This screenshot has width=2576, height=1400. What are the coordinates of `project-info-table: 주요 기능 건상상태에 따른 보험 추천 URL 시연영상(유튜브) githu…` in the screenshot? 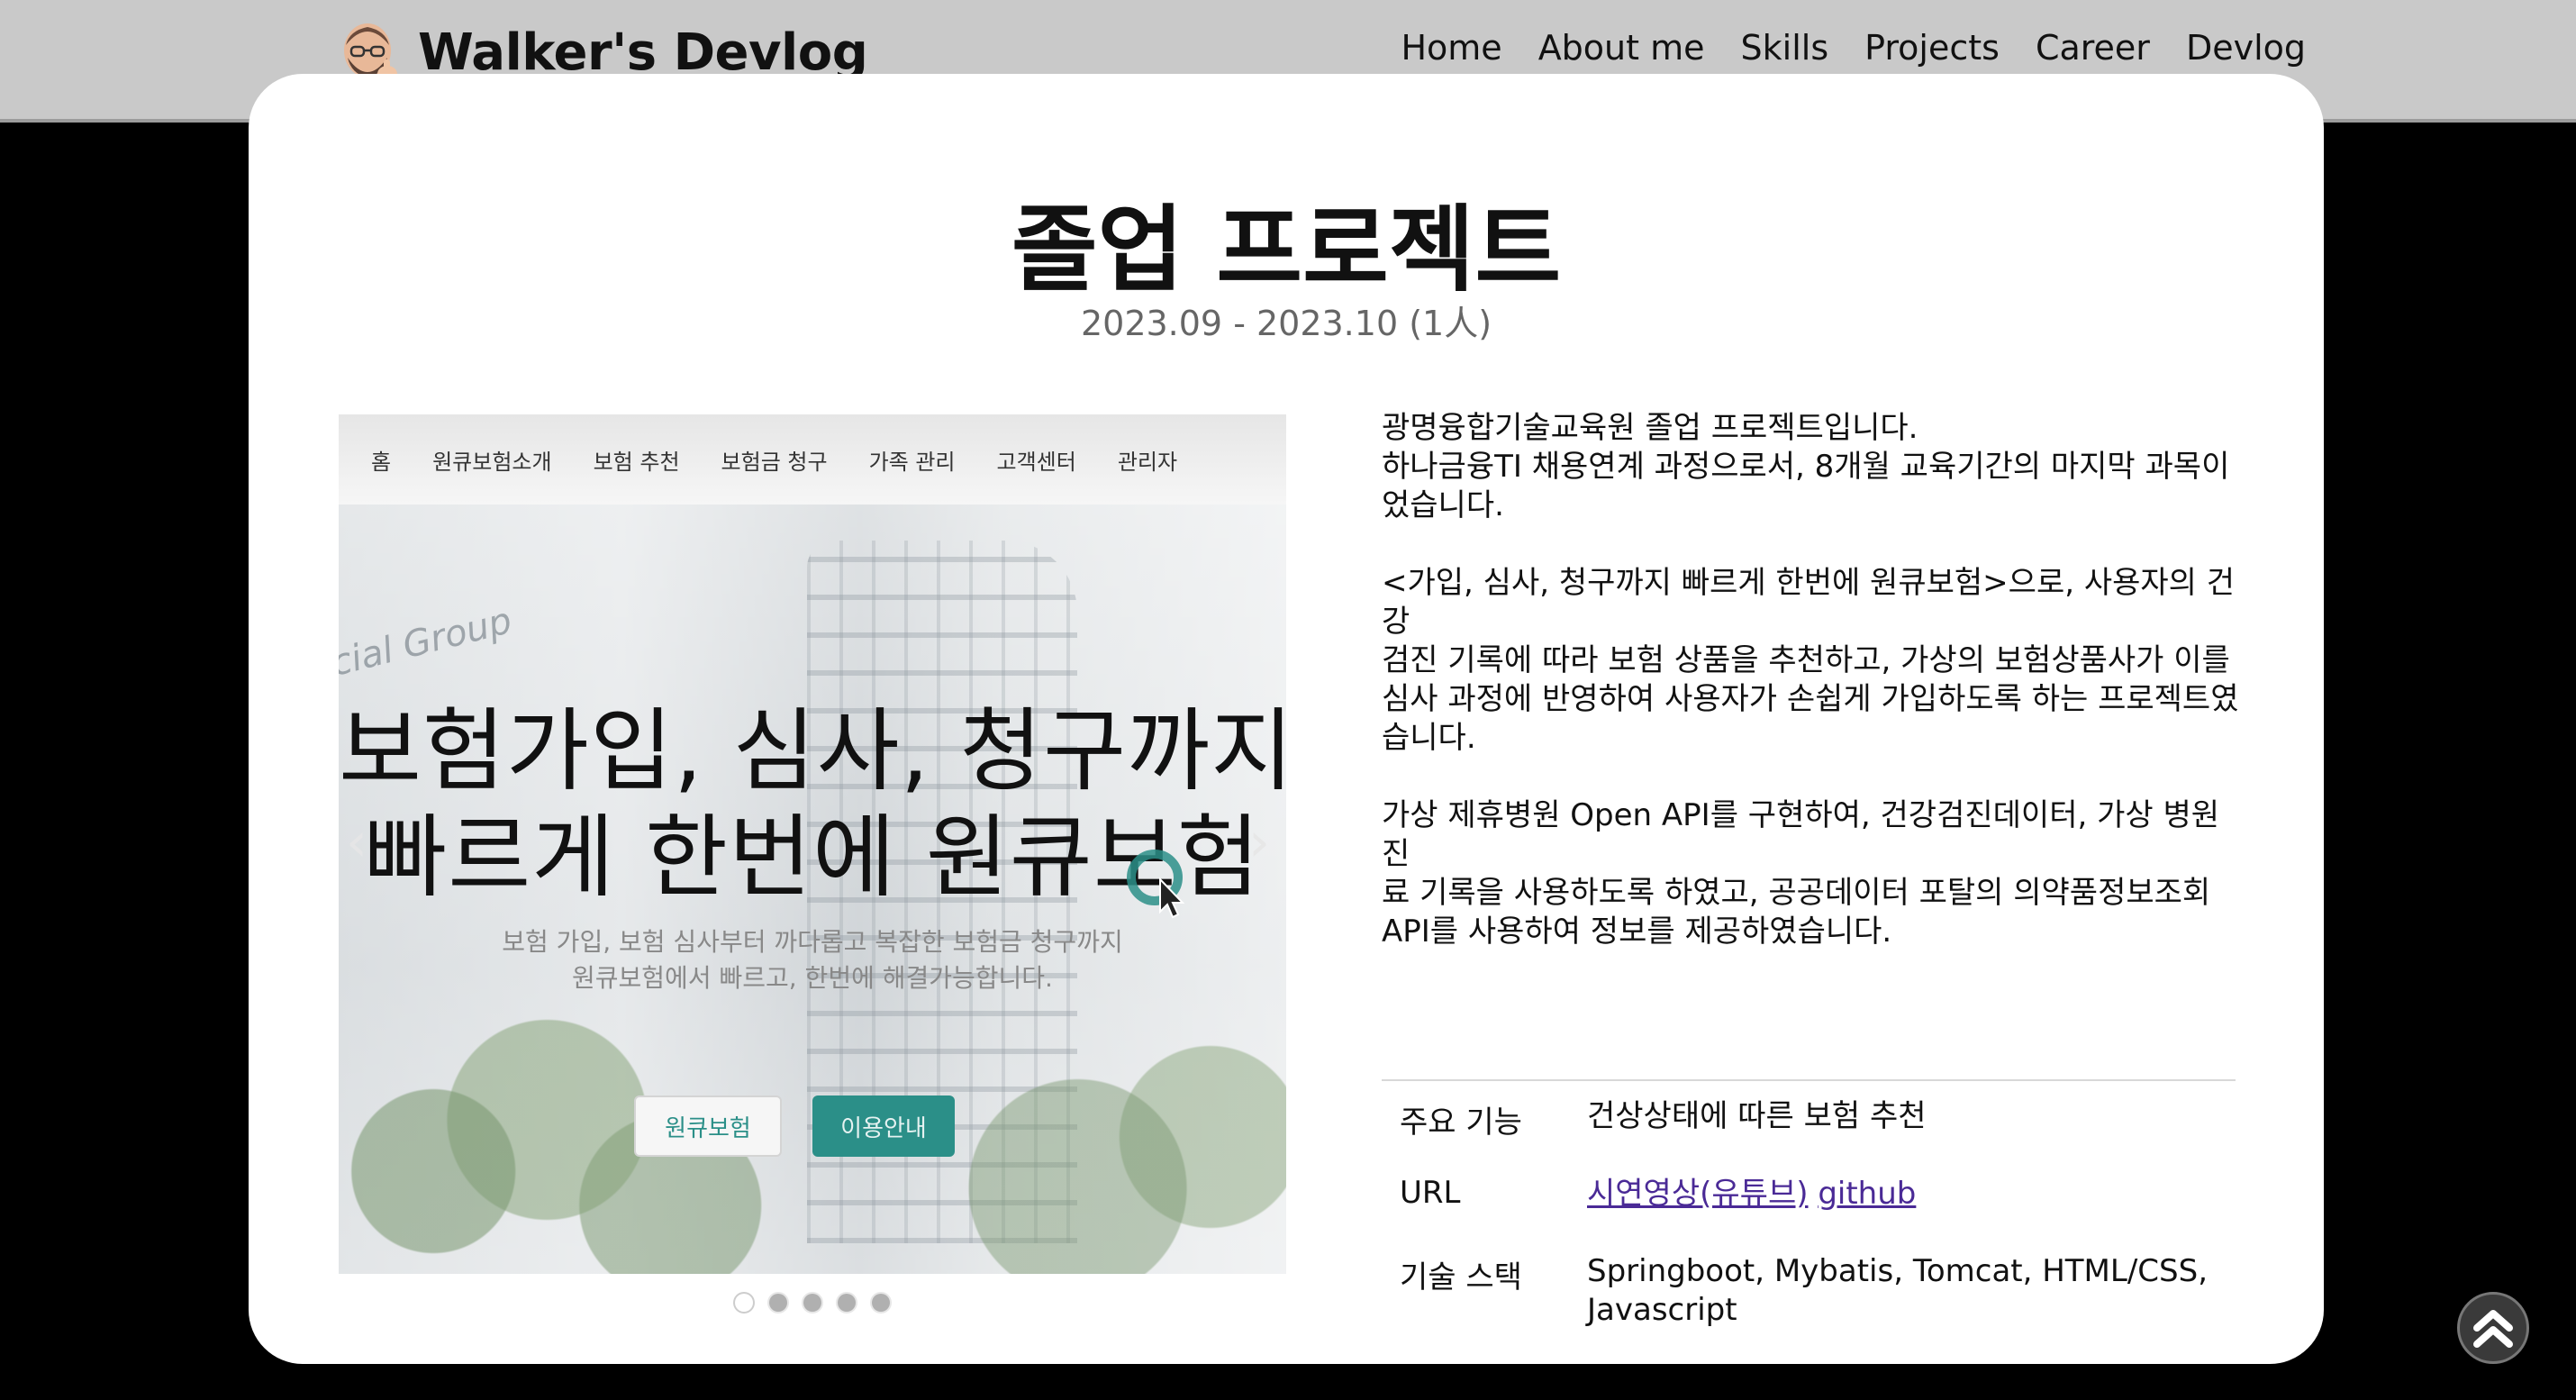 It's located at (1809, 1211).